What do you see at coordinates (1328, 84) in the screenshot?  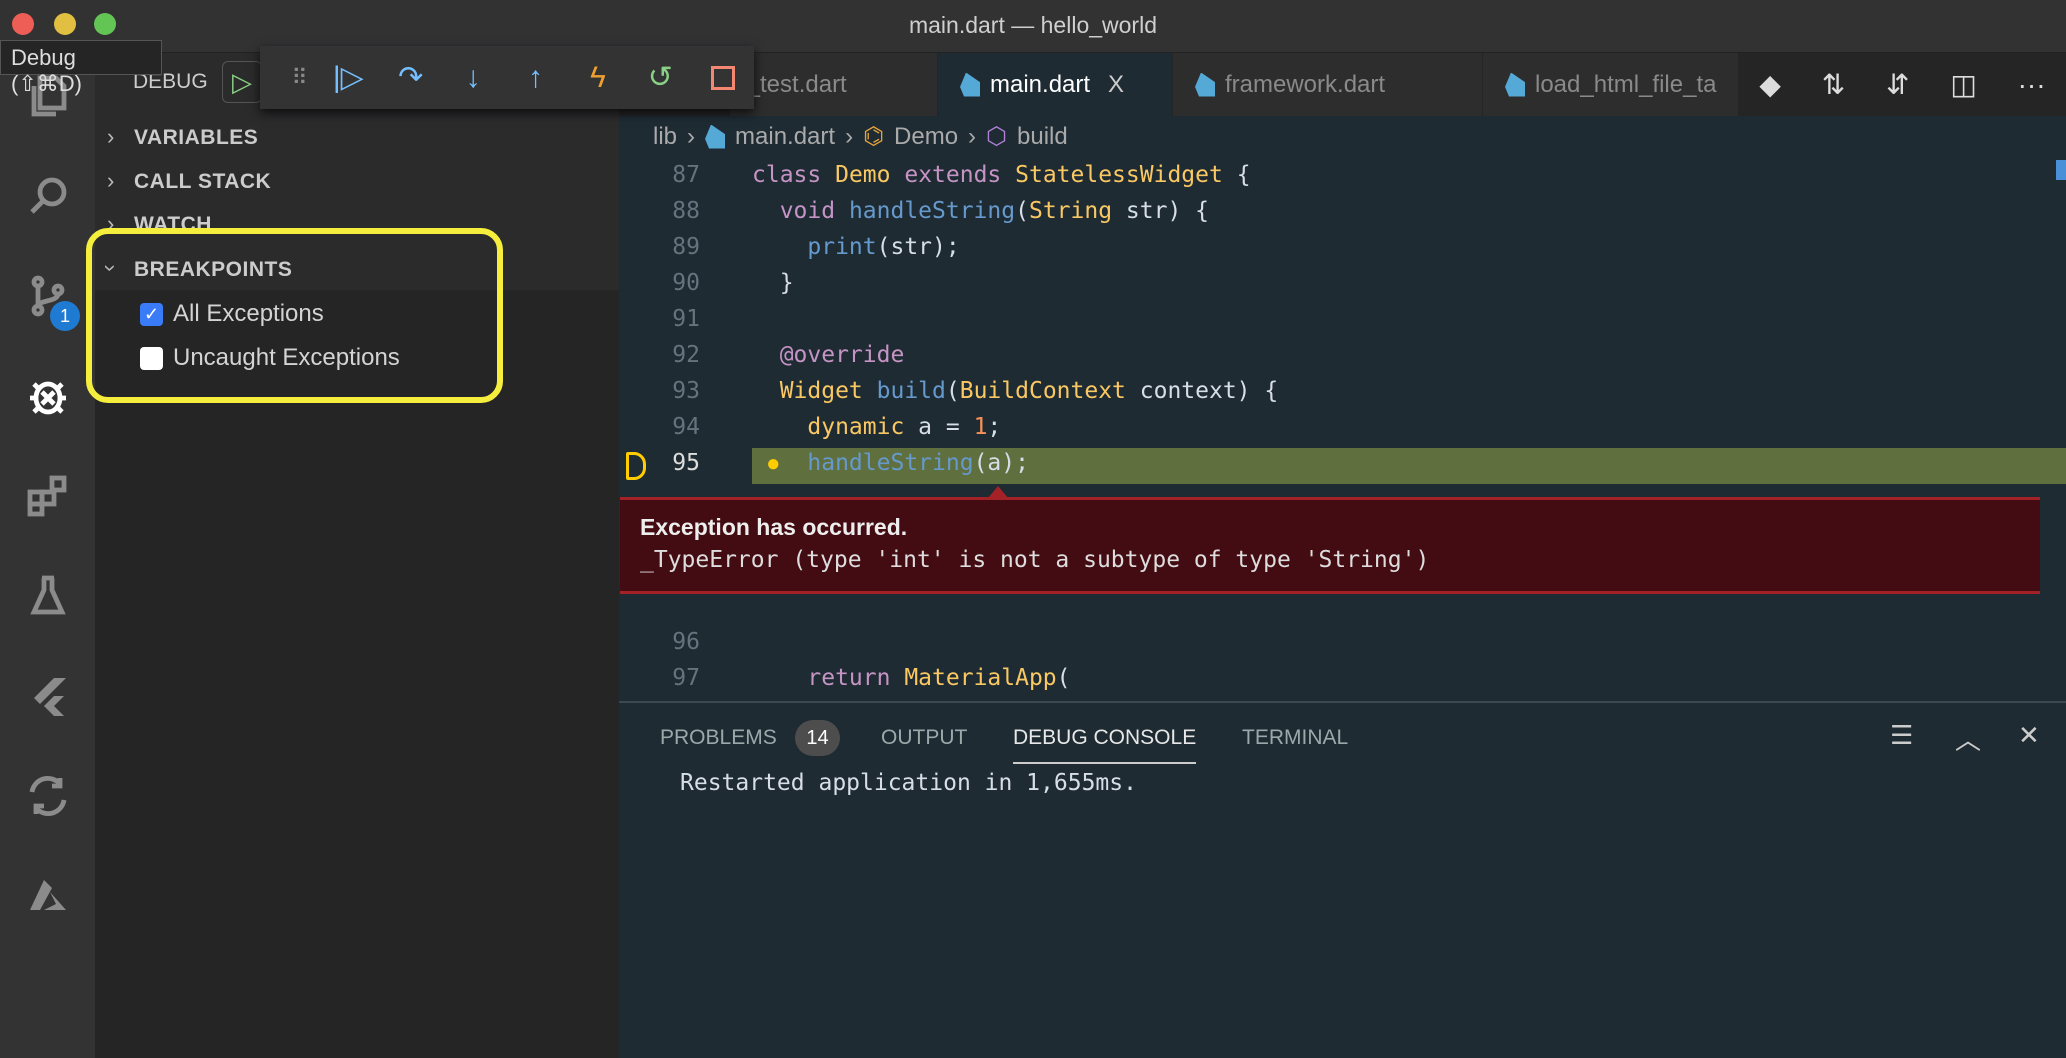 I see `tab-framework-dart: framework.dart` at bounding box center [1328, 84].